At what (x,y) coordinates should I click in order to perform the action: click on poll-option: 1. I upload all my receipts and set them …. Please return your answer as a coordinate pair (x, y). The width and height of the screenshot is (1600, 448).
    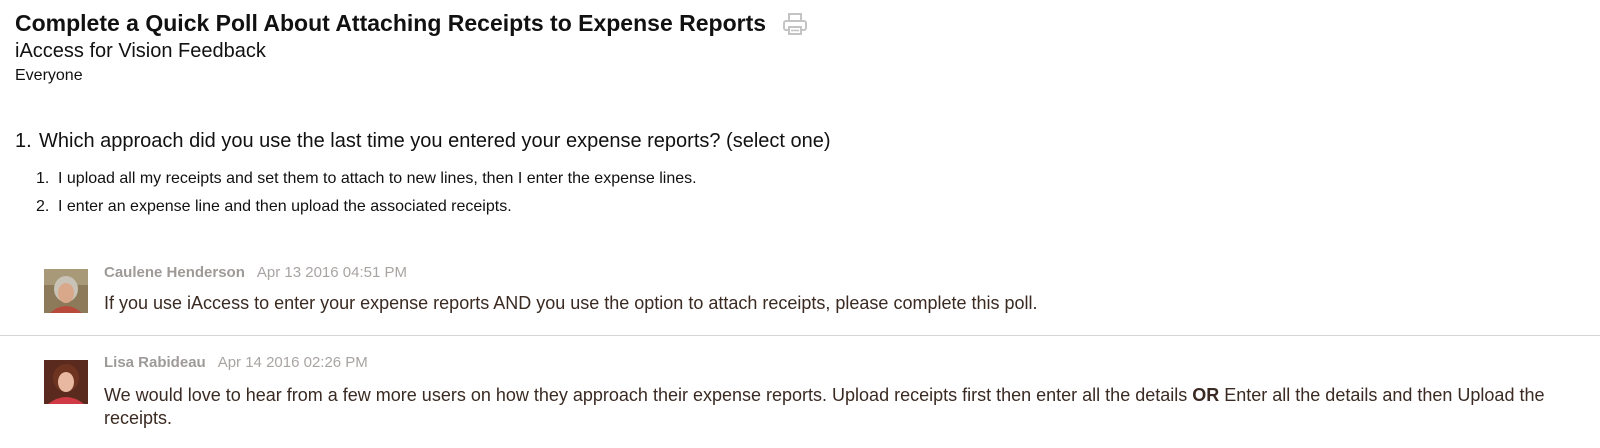
    Looking at the image, I should click on (366, 182).